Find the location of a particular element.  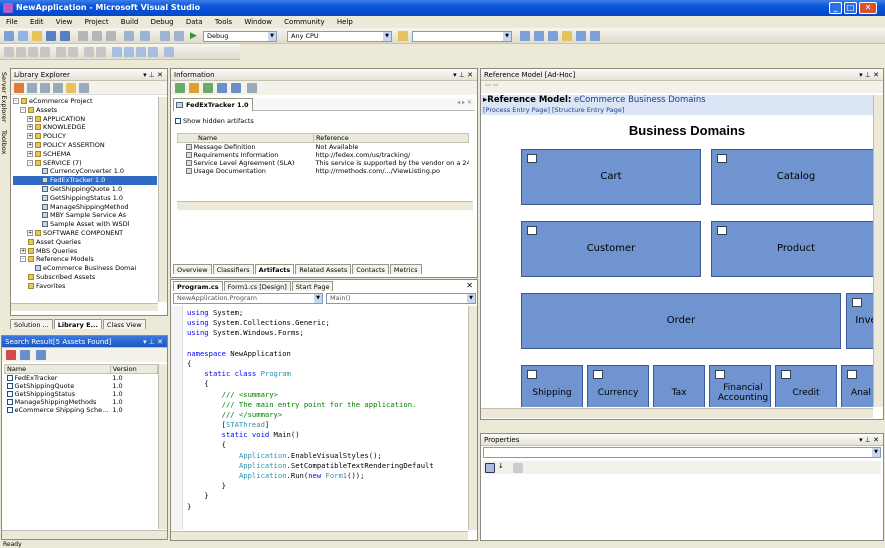

tree-node: GetShippingStatus 1.0 is located at coordinates (85, 198).